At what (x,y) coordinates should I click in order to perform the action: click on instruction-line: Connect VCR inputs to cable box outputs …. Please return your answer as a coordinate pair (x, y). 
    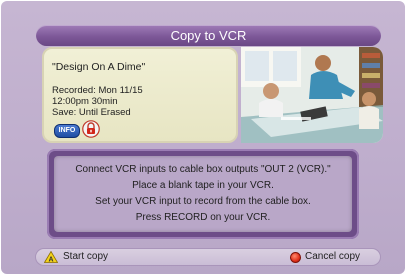
    Looking at the image, I should click on (203, 169).